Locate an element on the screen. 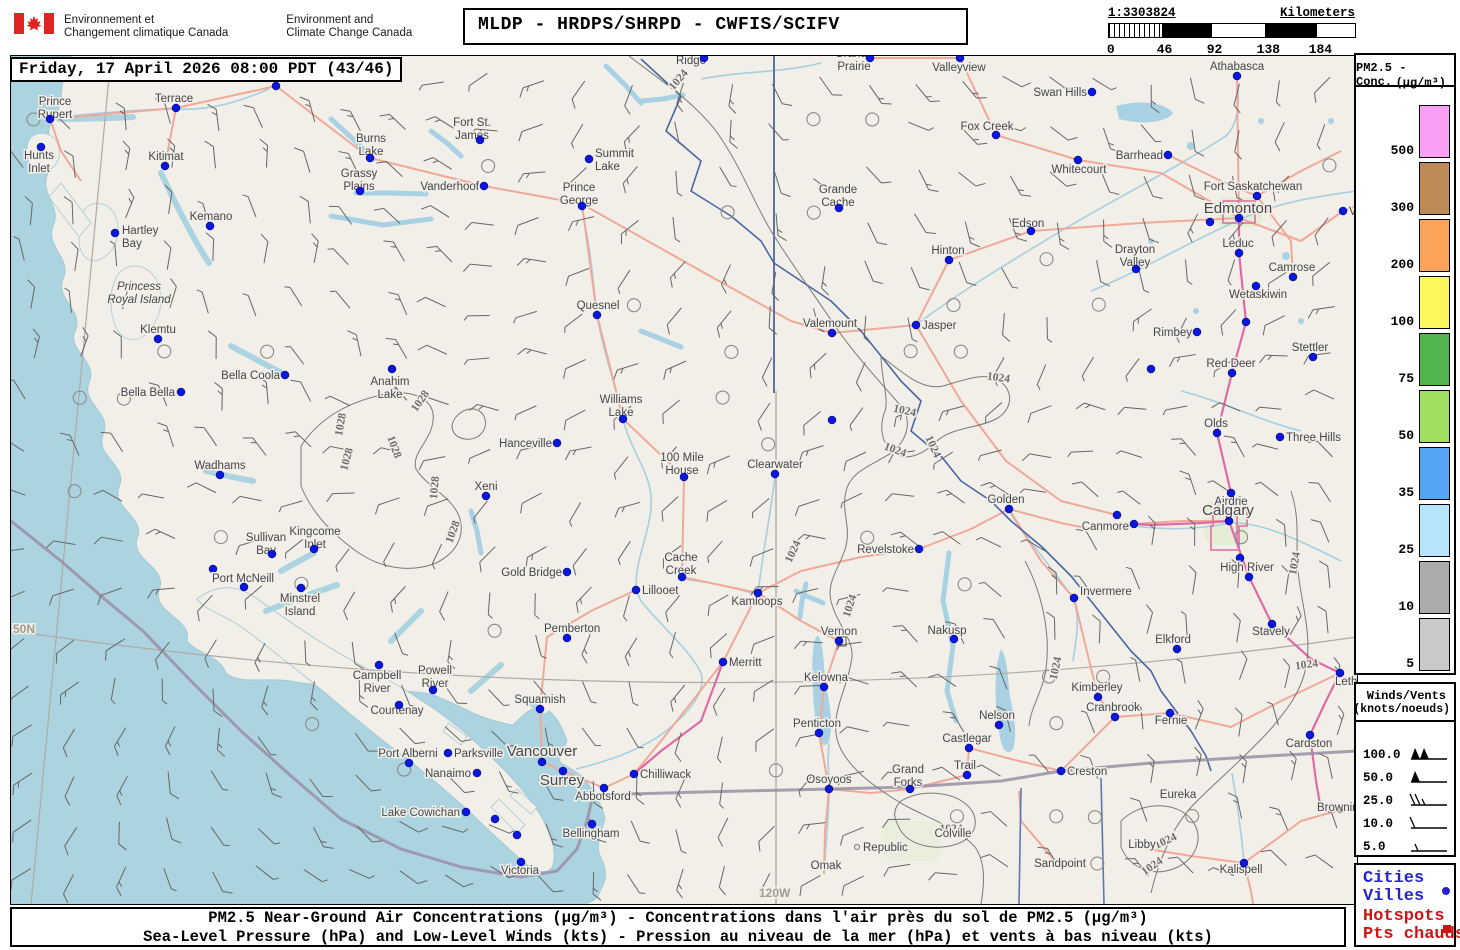  city-label: Colville is located at coordinates (952, 834).